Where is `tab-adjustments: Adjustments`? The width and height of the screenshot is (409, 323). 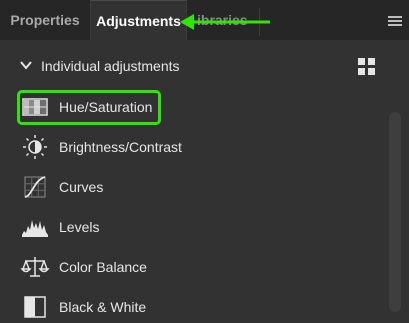
tab-adjustments: Adjustments is located at coordinates (138, 20).